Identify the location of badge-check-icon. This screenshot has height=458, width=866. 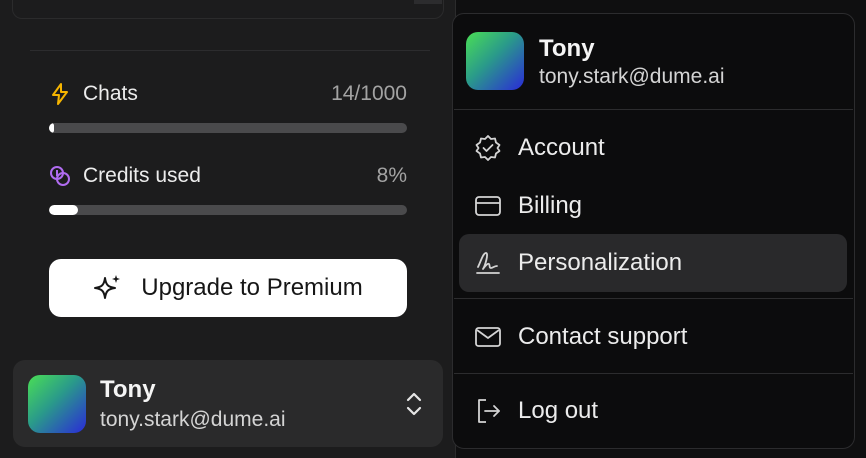
(488, 148).